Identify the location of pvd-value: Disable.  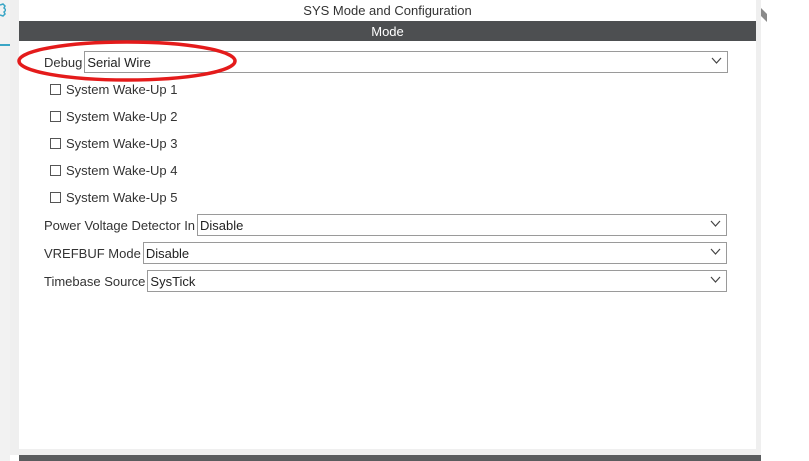
(222, 225).